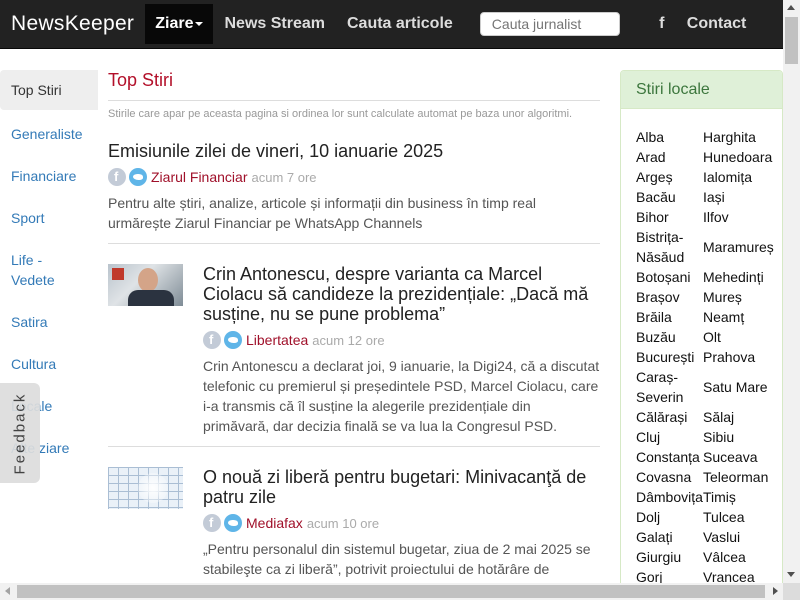 The image size is (800, 600). I want to click on county-row: Bistrița-Năsăud Maramureș, so click(709, 247).